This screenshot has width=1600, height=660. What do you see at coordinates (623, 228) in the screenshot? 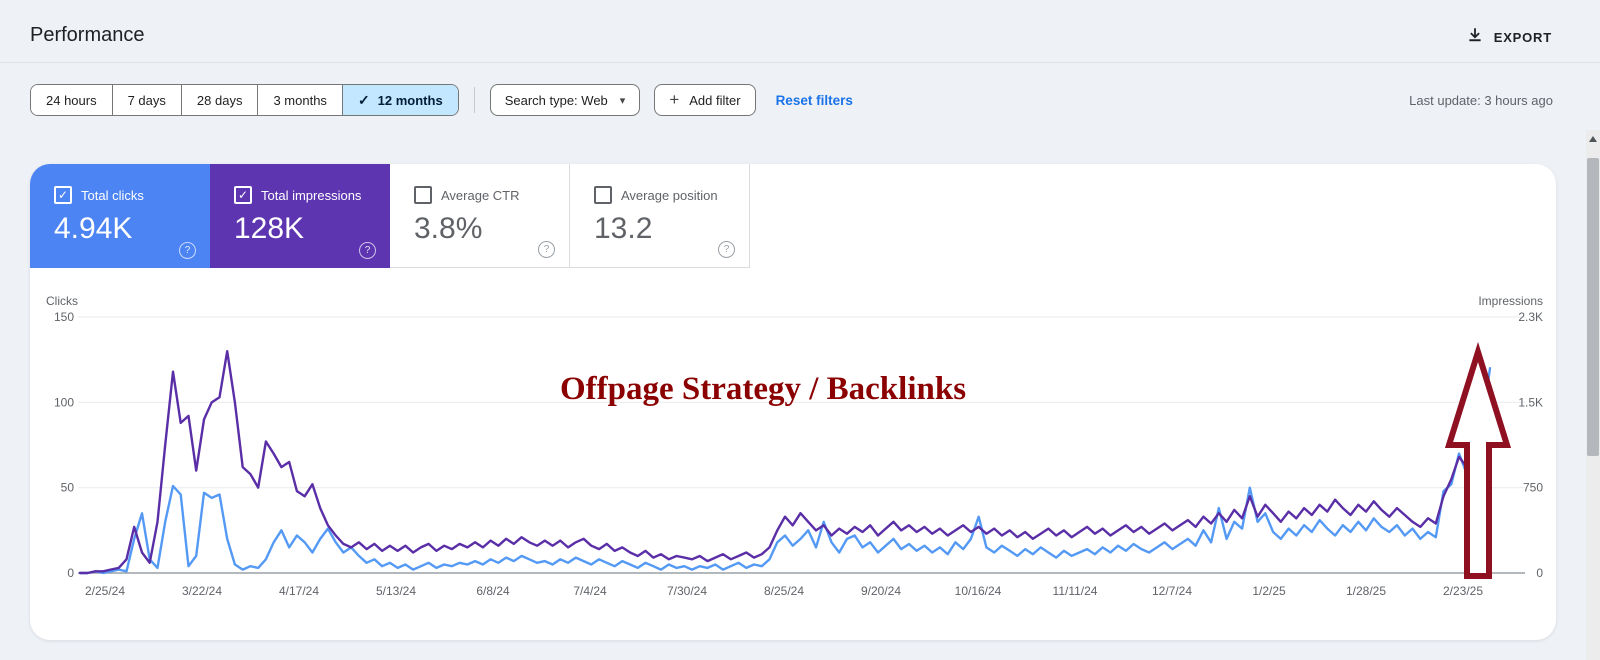
I see `metric-value: 13.2` at bounding box center [623, 228].